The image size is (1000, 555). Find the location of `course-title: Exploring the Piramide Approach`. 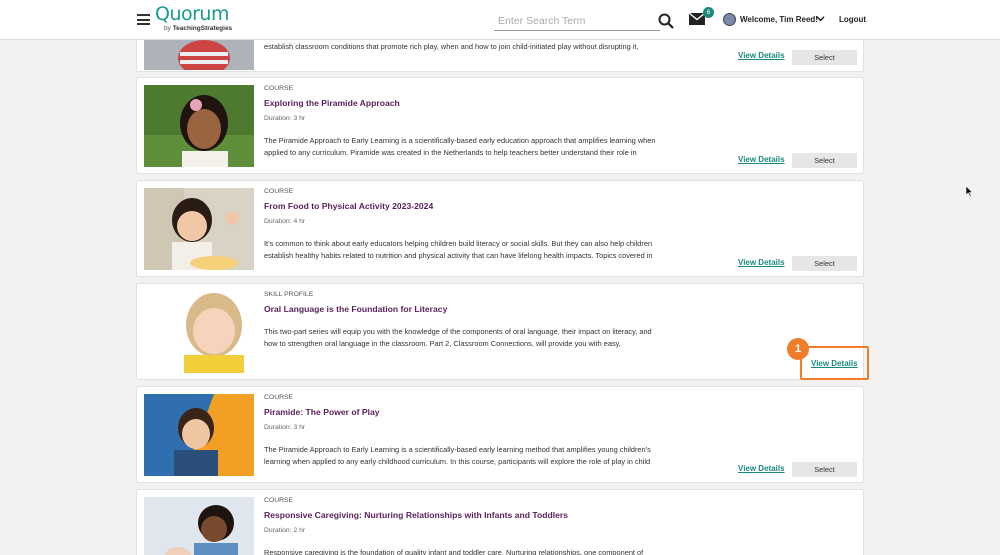

course-title: Exploring the Piramide Approach is located at coordinates (332, 103).